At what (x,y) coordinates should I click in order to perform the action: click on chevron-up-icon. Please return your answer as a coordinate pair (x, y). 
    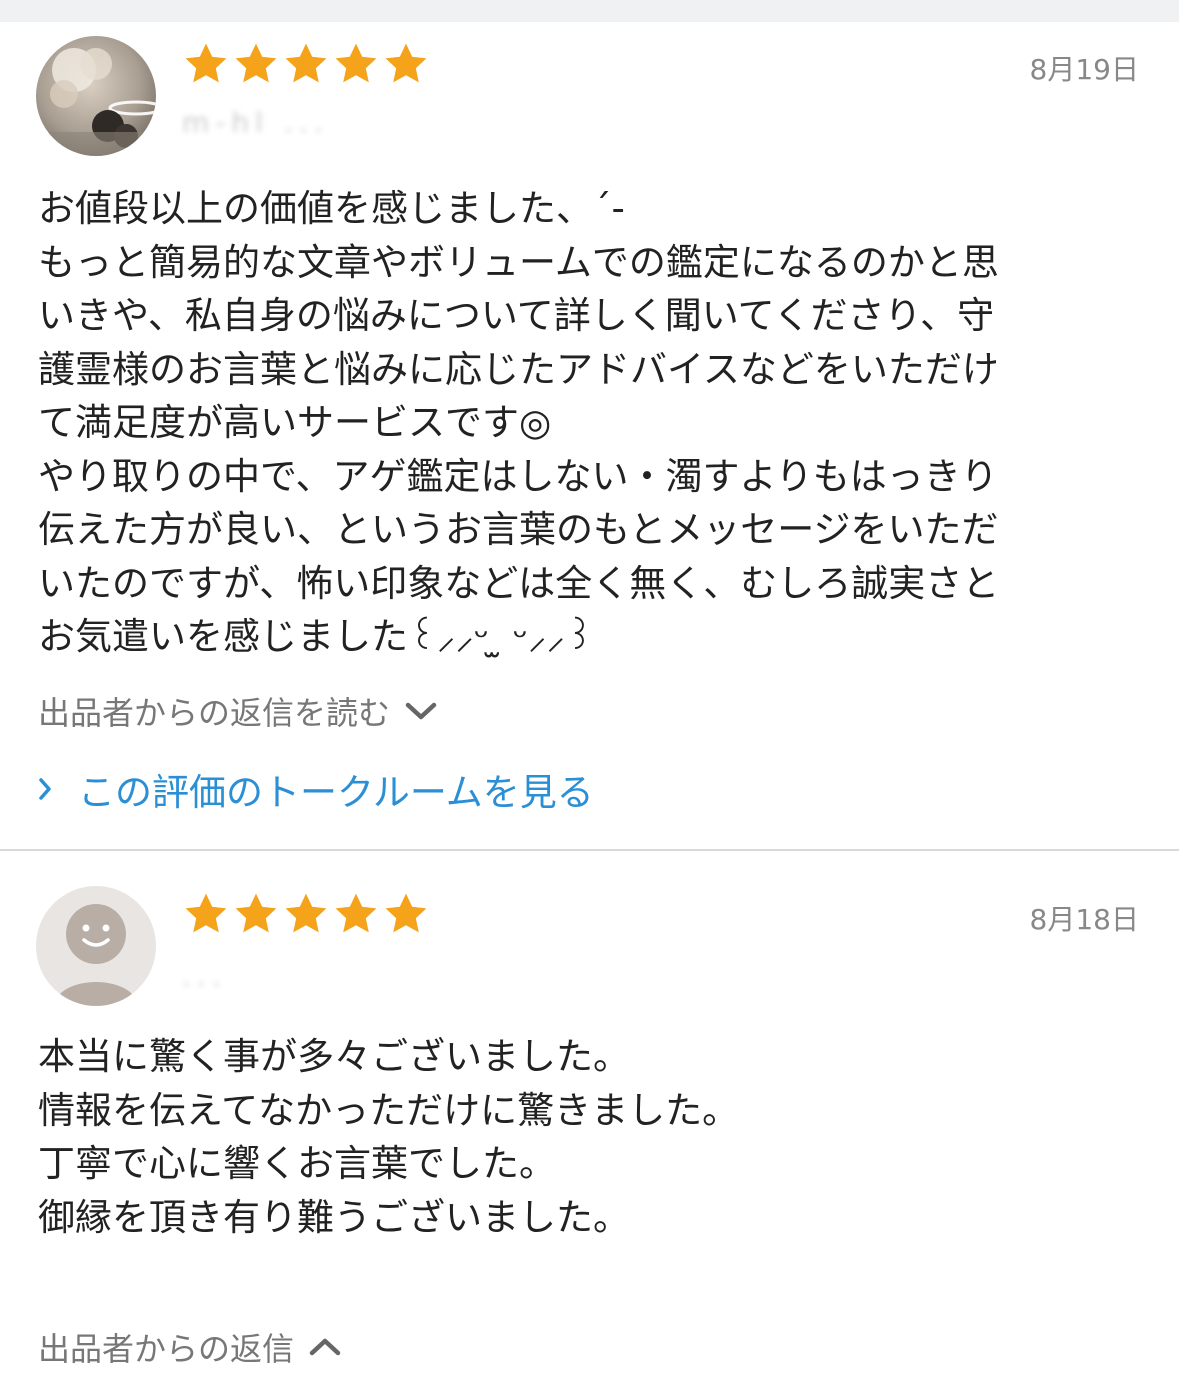
    Looking at the image, I should click on (325, 1347).